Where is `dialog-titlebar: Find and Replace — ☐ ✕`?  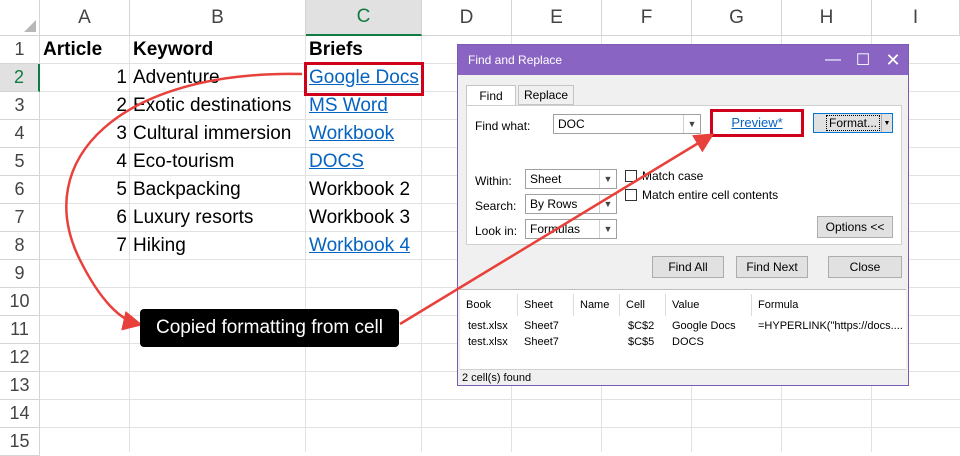 dialog-titlebar: Find and Replace — ☐ ✕ is located at coordinates (683, 60).